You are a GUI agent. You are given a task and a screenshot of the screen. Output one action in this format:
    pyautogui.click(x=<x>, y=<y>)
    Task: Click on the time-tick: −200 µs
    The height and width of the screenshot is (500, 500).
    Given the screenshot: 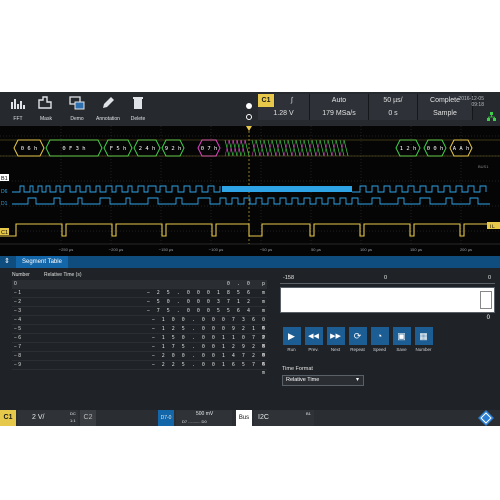 What is the action you would take?
    pyautogui.click(x=116, y=249)
    